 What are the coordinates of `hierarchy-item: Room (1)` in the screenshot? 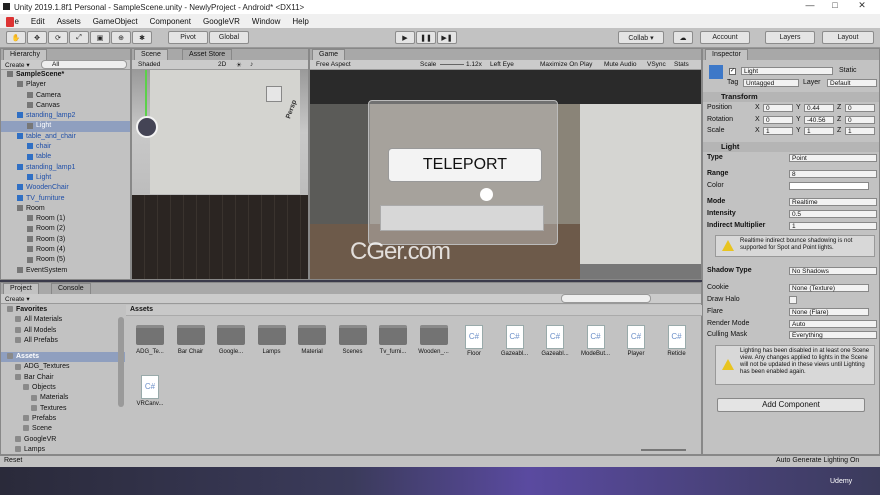 It's located at (65, 219).